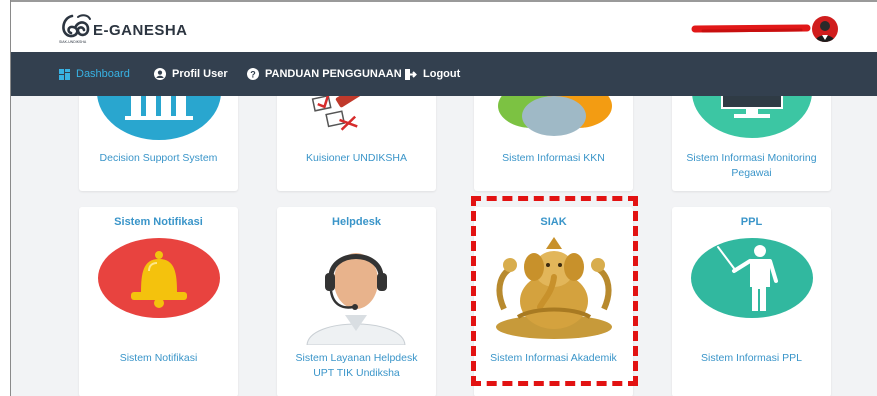 The width and height of the screenshot is (877, 396). What do you see at coordinates (751, 222) in the screenshot?
I see `card-title: PPL` at bounding box center [751, 222].